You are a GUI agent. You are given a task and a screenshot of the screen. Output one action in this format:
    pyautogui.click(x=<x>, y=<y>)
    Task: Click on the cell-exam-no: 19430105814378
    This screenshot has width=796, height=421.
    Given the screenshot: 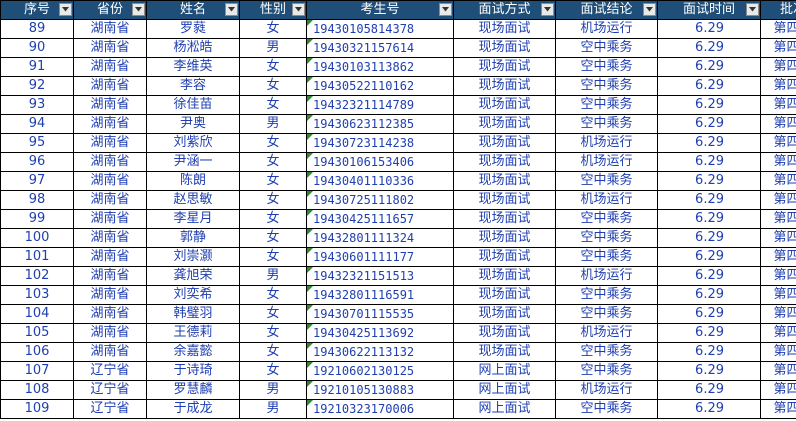 What is the action you would take?
    pyautogui.click(x=380, y=29)
    